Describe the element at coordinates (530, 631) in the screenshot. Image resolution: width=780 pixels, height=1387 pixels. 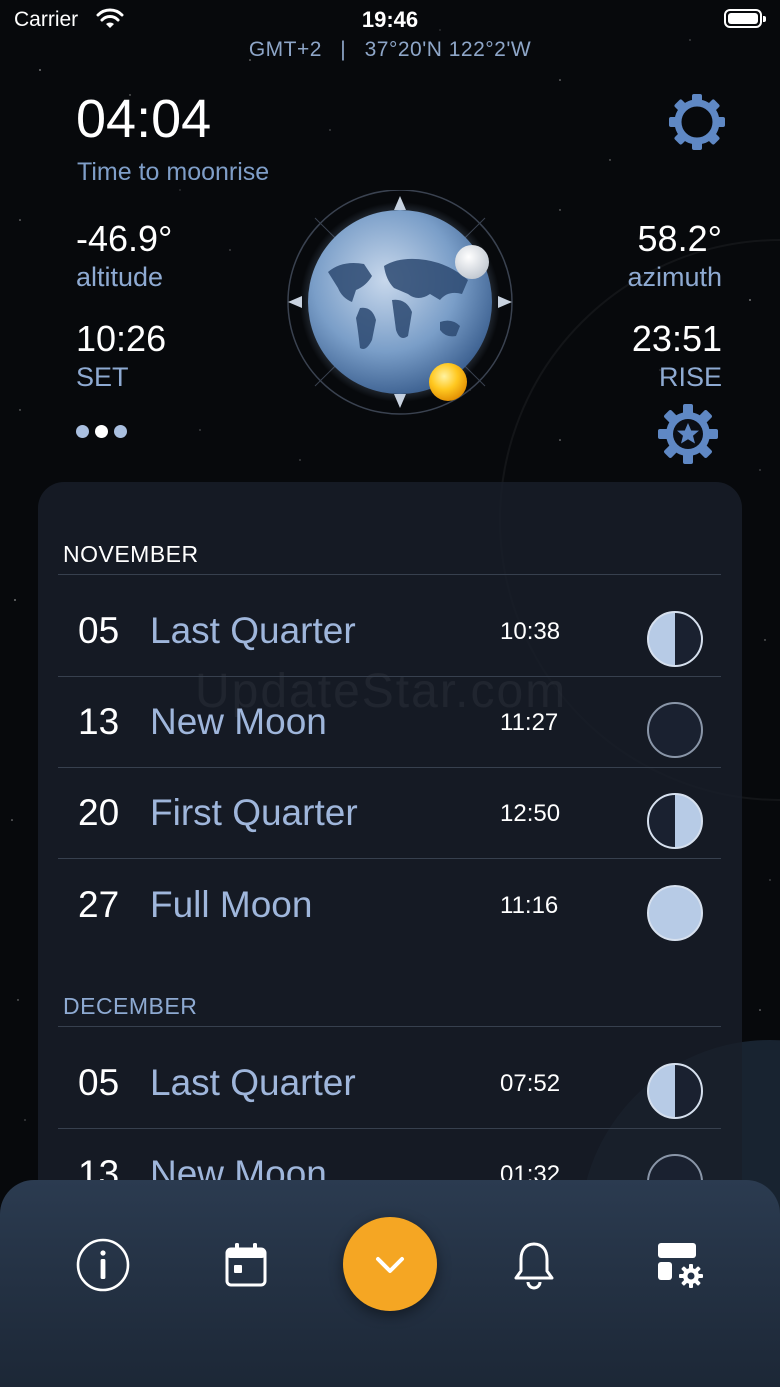
I see `phase-time: 10:38` at that location.